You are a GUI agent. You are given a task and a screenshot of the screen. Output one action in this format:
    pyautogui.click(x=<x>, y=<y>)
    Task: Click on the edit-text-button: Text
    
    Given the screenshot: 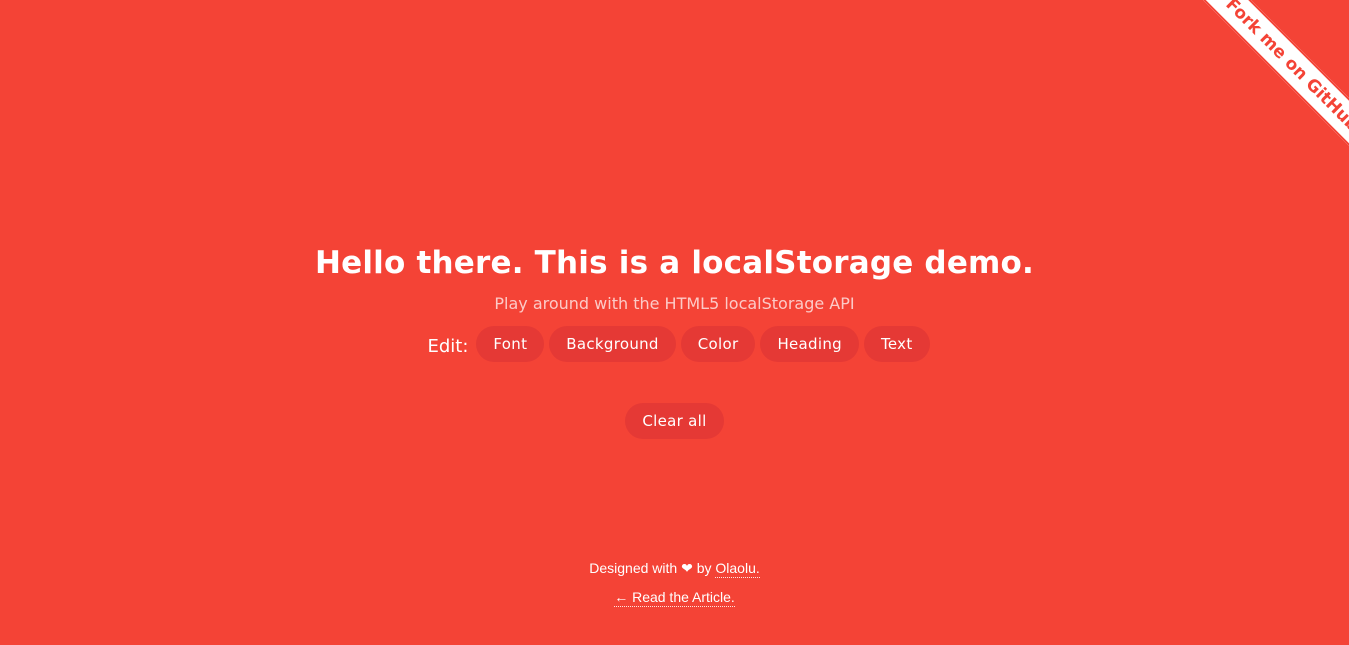 What is the action you would take?
    pyautogui.click(x=896, y=344)
    